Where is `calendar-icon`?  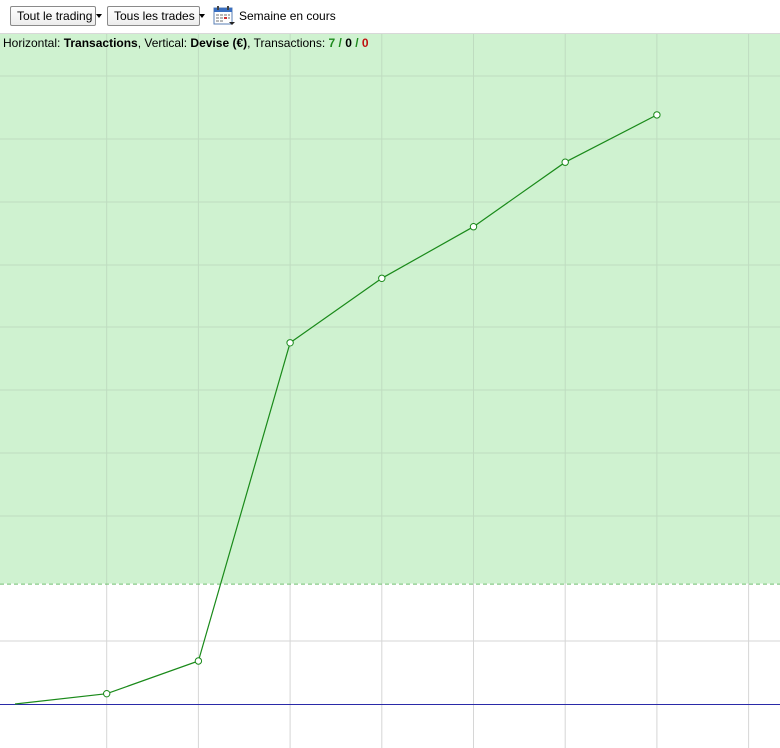
calendar-icon is located at coordinates (224, 15).